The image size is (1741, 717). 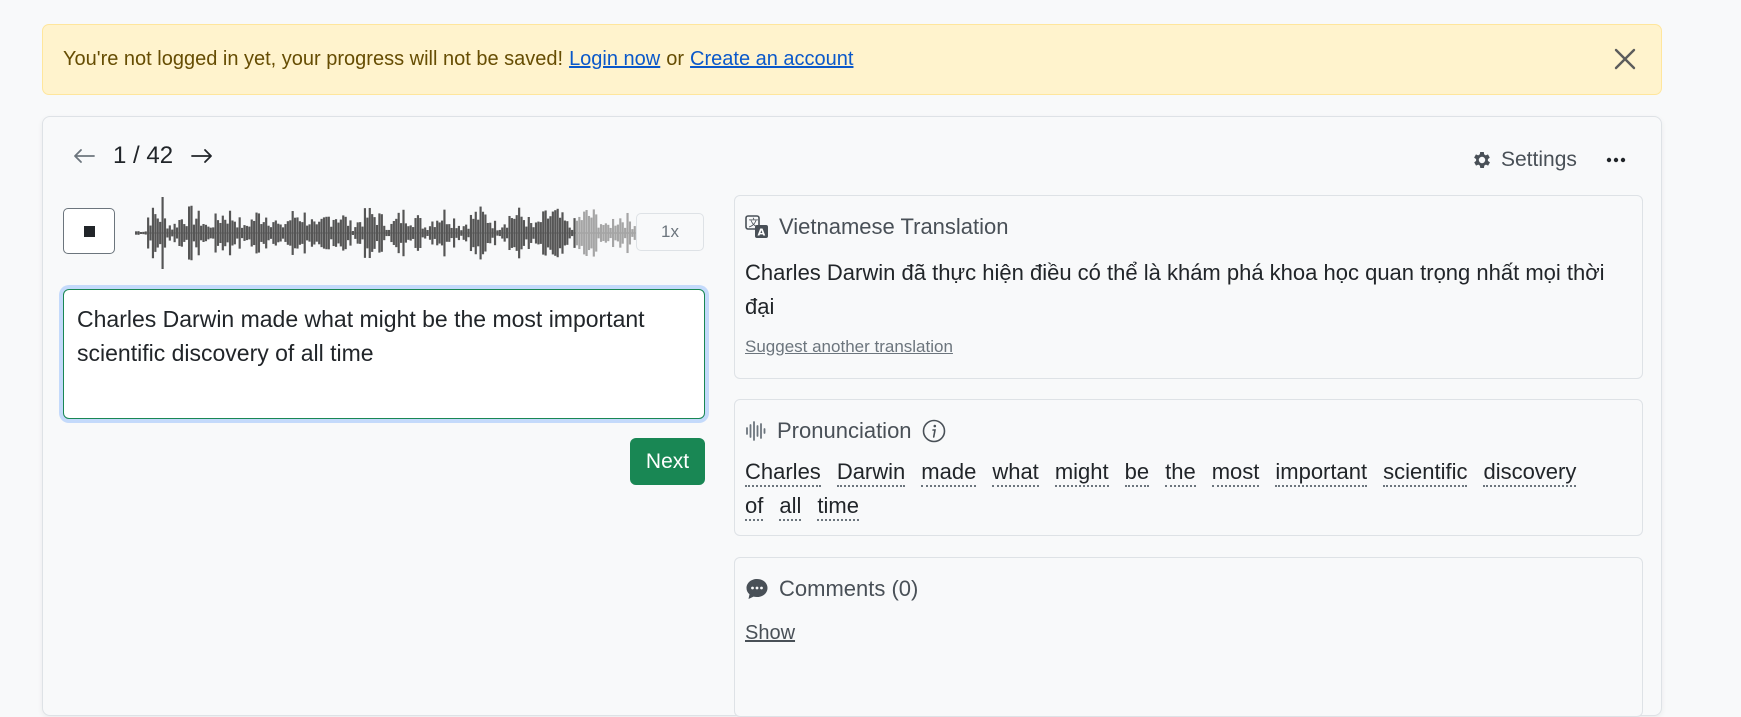 I want to click on info-icon, so click(x=933, y=431).